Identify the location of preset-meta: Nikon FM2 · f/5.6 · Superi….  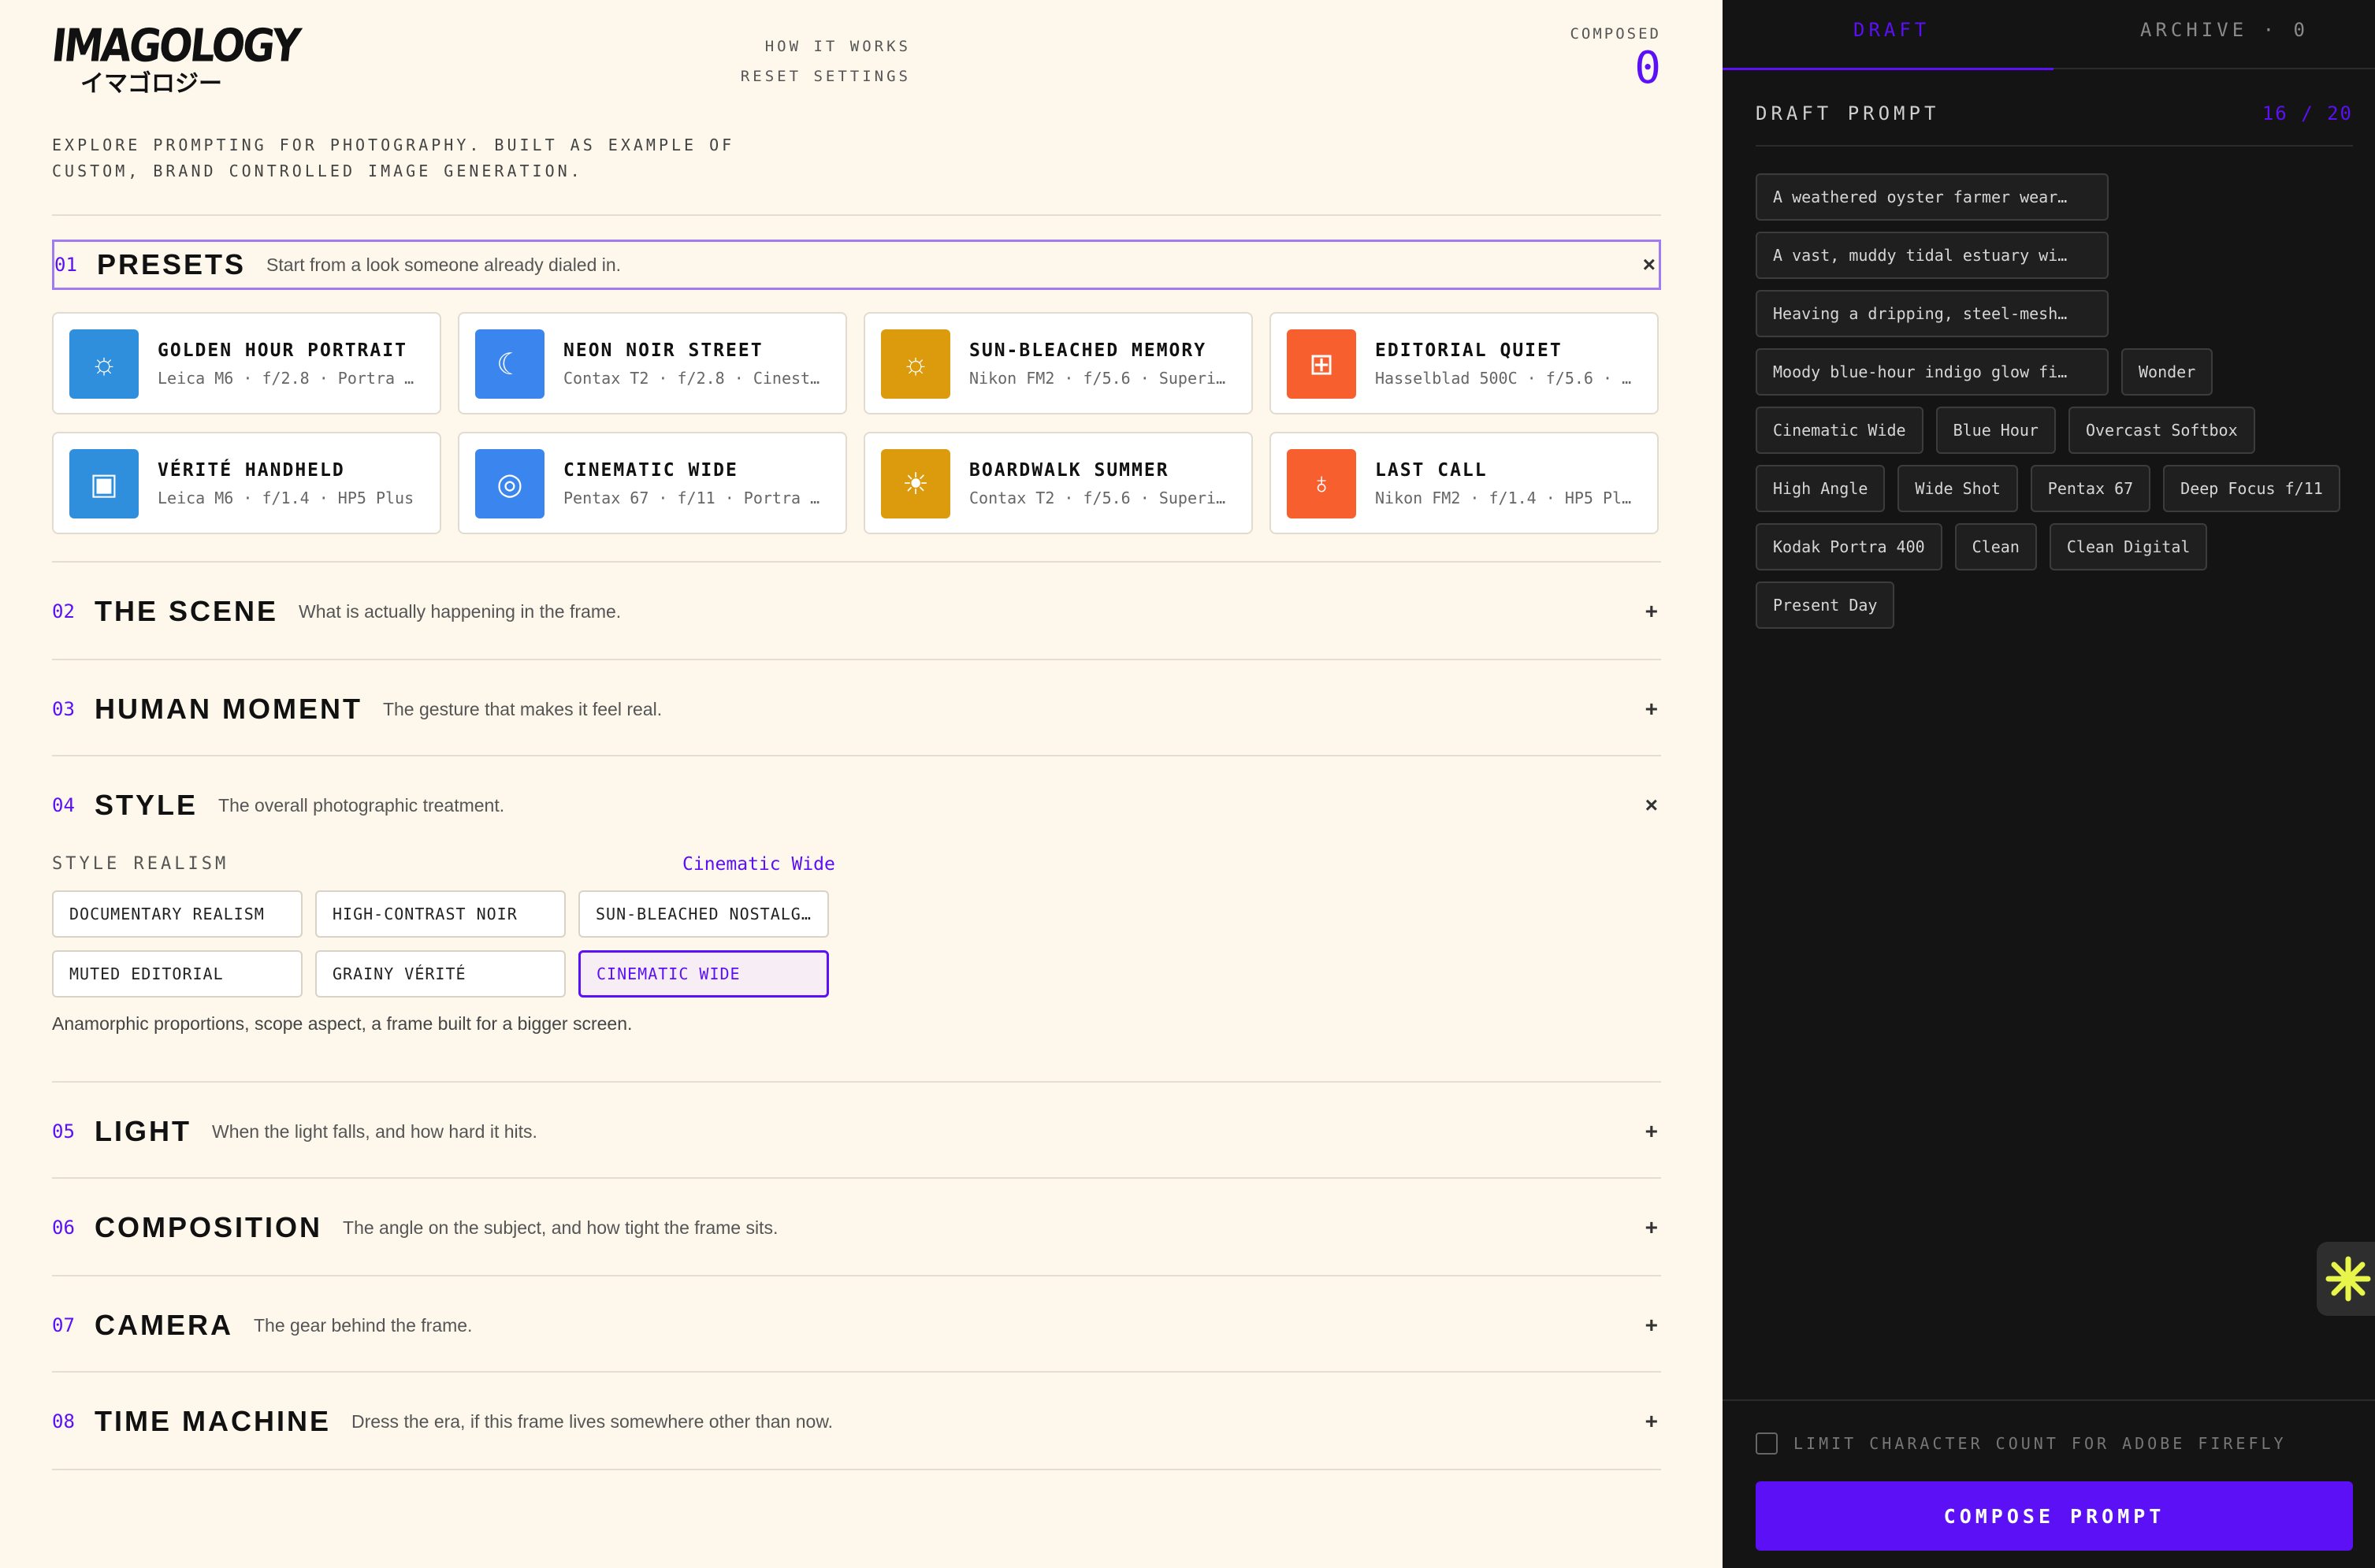
(1097, 378).